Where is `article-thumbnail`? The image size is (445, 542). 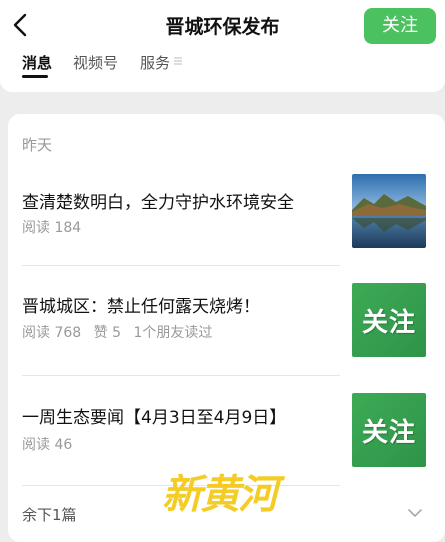 article-thumbnail is located at coordinates (389, 211).